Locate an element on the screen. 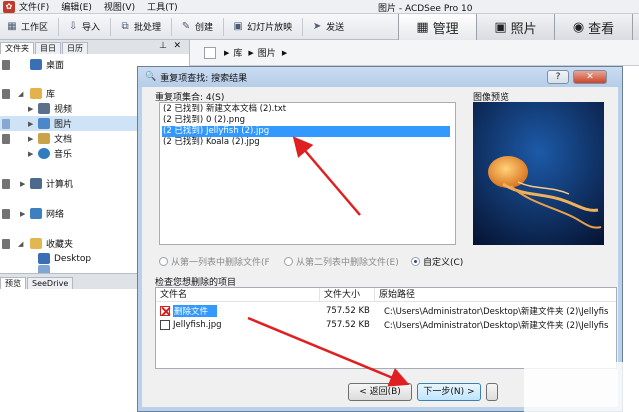 The width and height of the screenshot is (639, 412). workspace-icon: ▦ is located at coordinates (12, 26).